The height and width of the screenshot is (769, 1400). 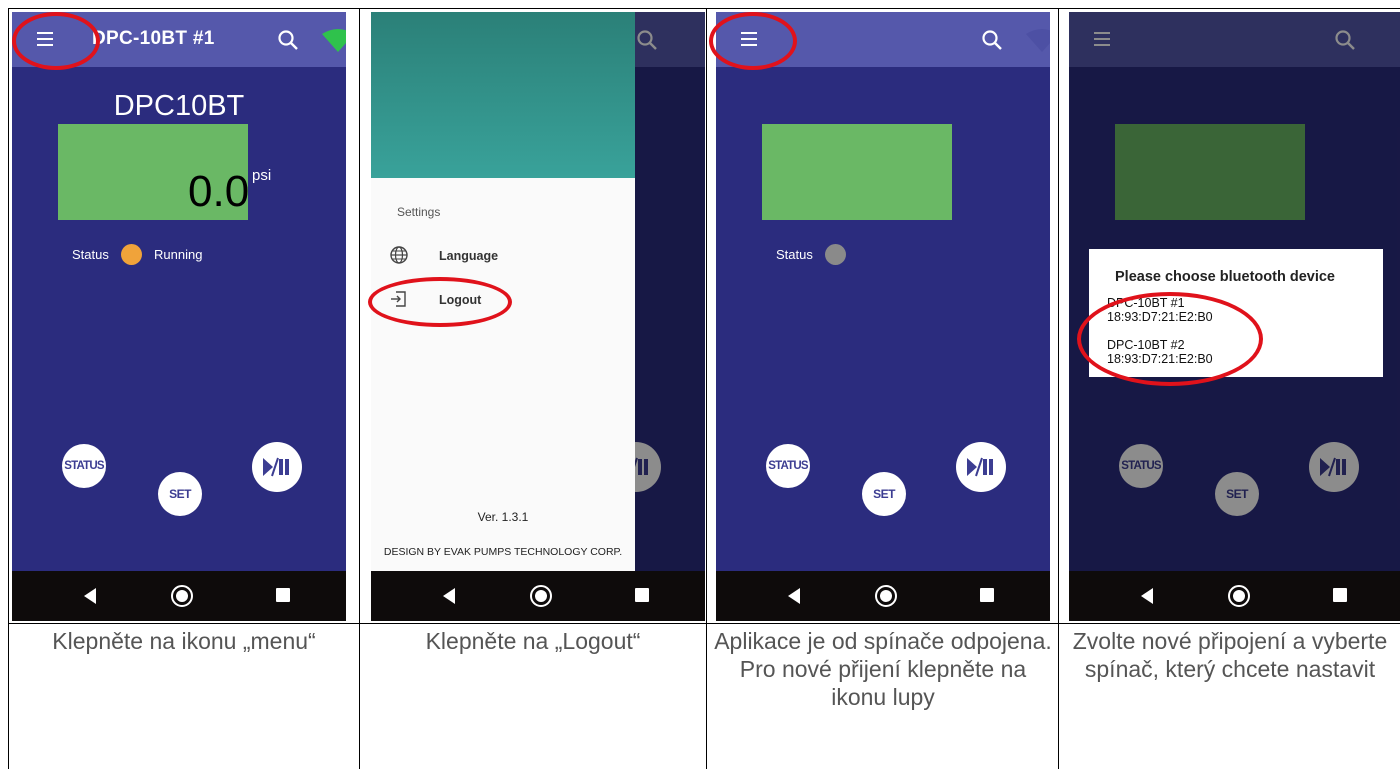 What do you see at coordinates (857, 172) in the screenshot?
I see `pressure-display` at bounding box center [857, 172].